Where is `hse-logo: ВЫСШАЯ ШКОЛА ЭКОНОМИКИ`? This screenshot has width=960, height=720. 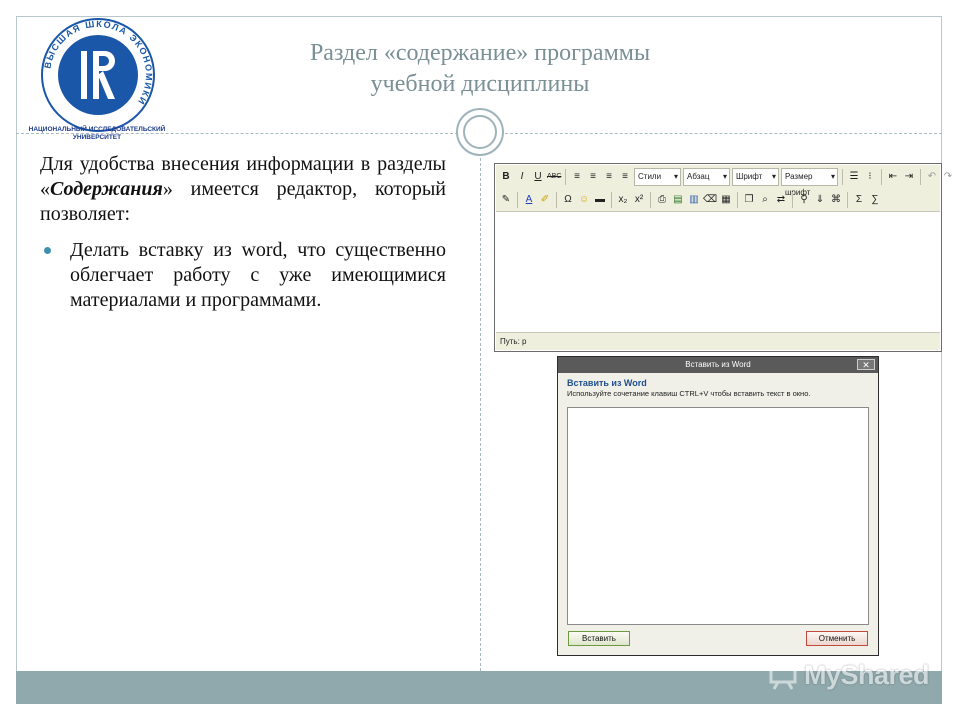
hse-logo: ВЫСШАЯ ШКОЛА ЭКОНОМИКИ is located at coordinates (98, 75).